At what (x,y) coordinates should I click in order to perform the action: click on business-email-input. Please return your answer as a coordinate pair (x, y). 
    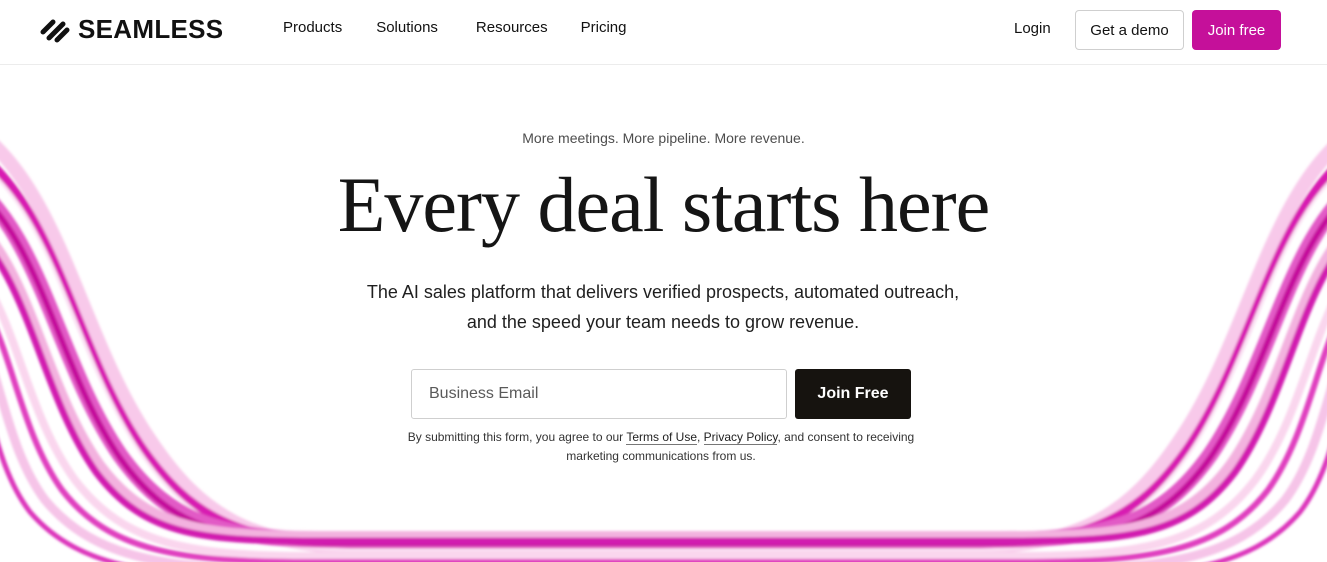
    Looking at the image, I should click on (599, 394).